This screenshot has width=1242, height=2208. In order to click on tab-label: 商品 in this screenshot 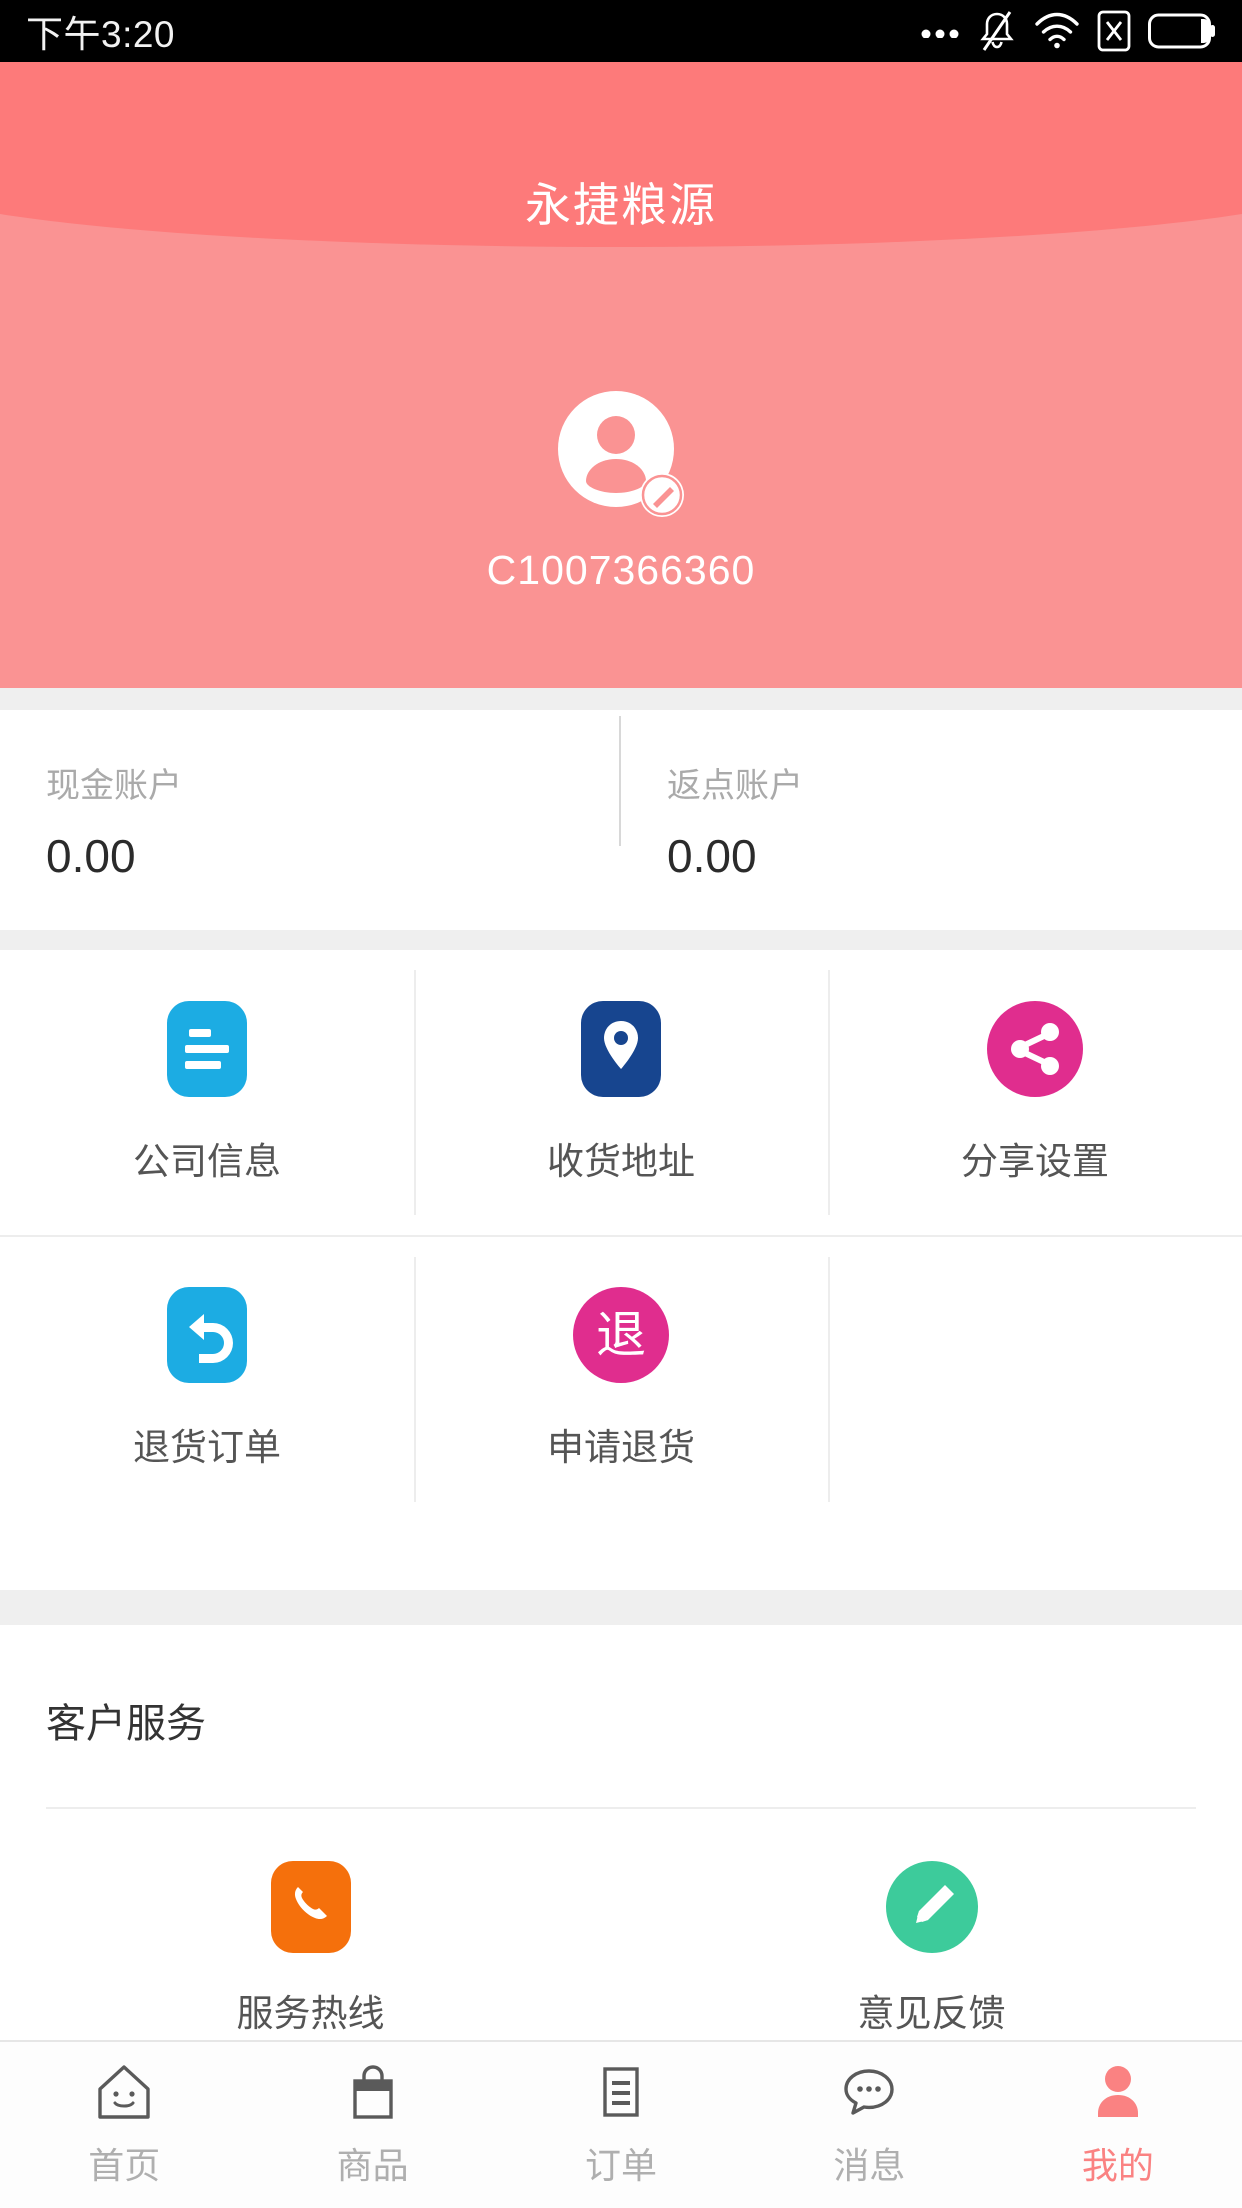, I will do `click(372, 2165)`.